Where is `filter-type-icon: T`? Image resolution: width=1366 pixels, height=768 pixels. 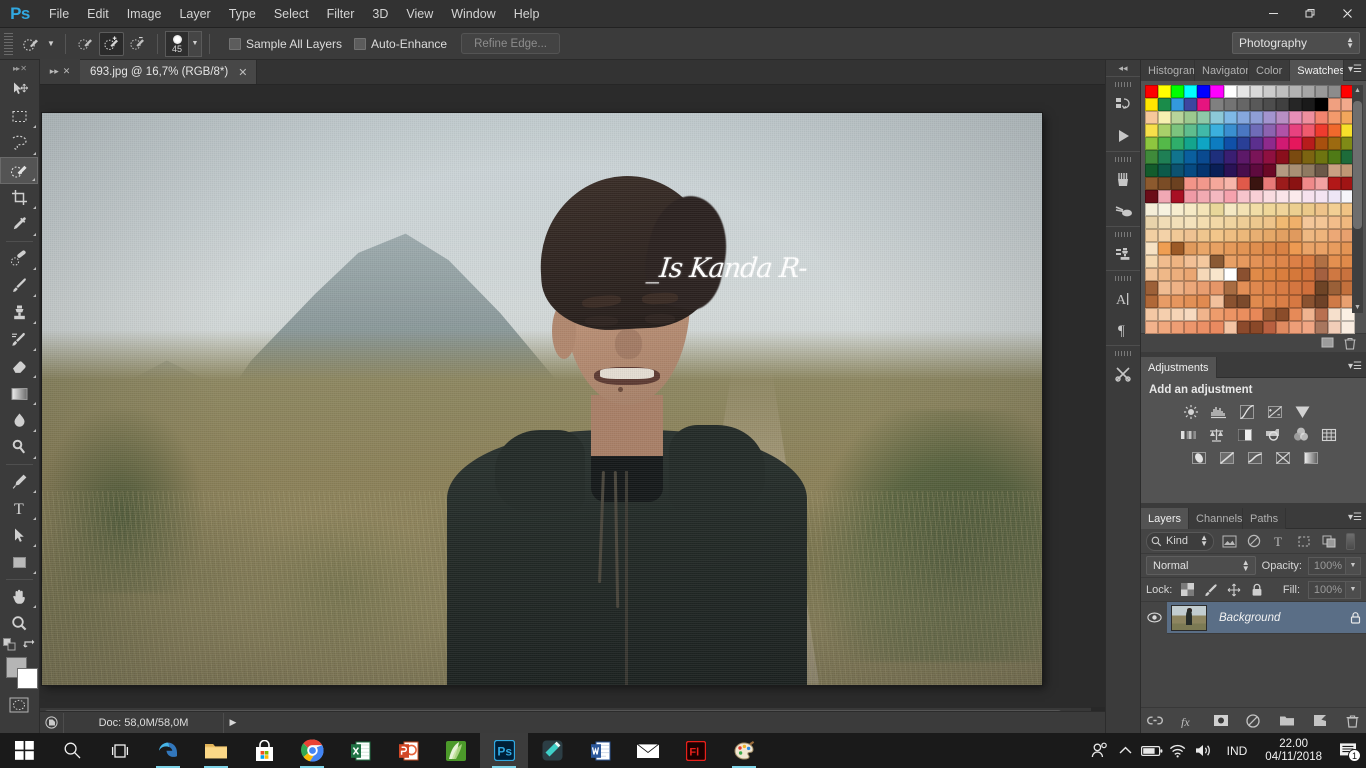 filter-type-icon: T is located at coordinates (1279, 541).